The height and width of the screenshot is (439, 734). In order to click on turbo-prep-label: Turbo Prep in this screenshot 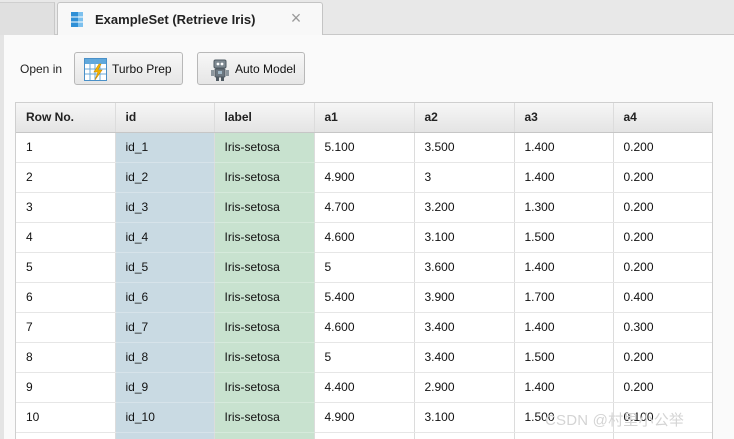, I will do `click(142, 69)`.